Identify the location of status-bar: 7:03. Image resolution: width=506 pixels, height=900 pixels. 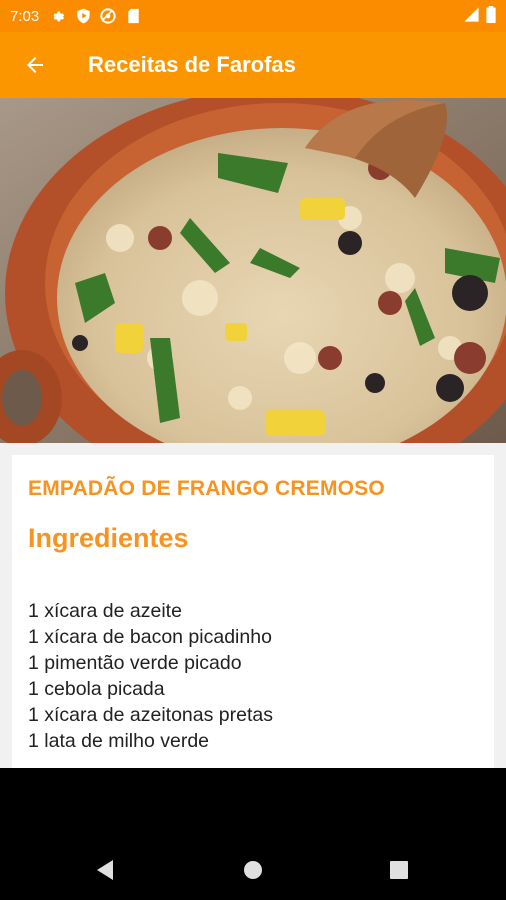
(253, 16).